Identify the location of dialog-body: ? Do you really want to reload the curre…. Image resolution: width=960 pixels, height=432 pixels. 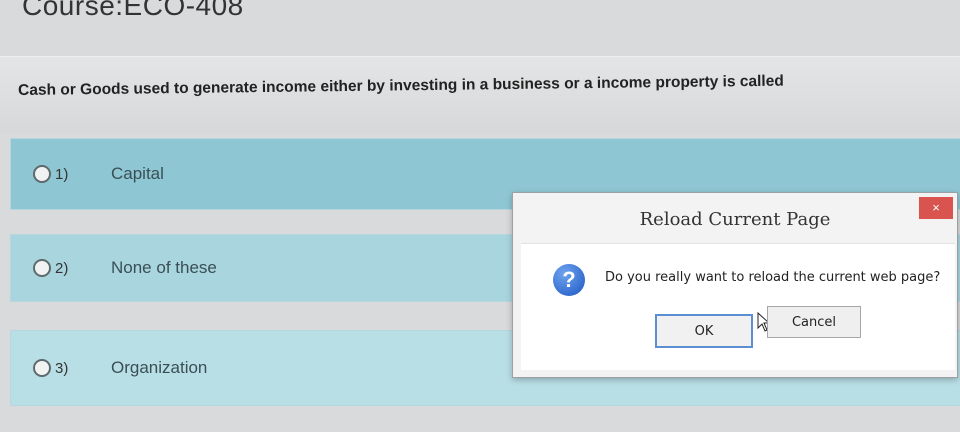
(738, 306).